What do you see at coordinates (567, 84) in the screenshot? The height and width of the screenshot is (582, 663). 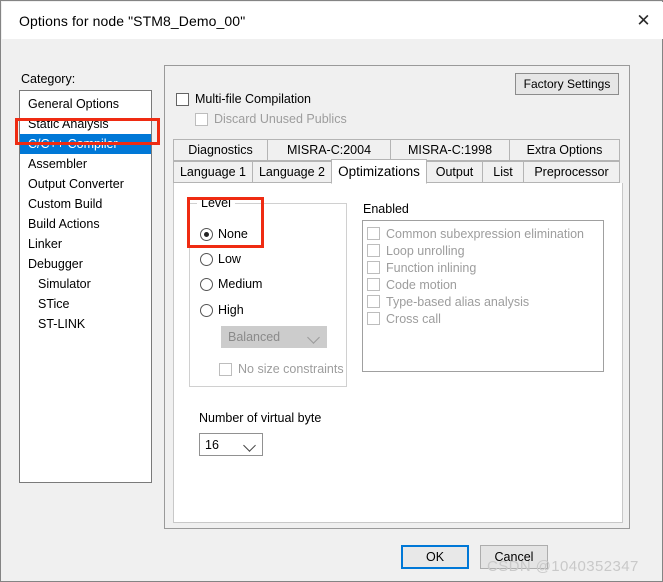 I see `factory-settings-button: Factory Settings` at bounding box center [567, 84].